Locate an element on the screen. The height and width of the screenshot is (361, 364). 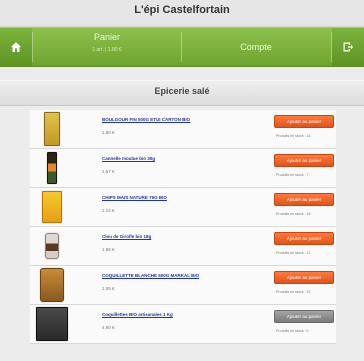
home-icon is located at coordinates (16, 47).